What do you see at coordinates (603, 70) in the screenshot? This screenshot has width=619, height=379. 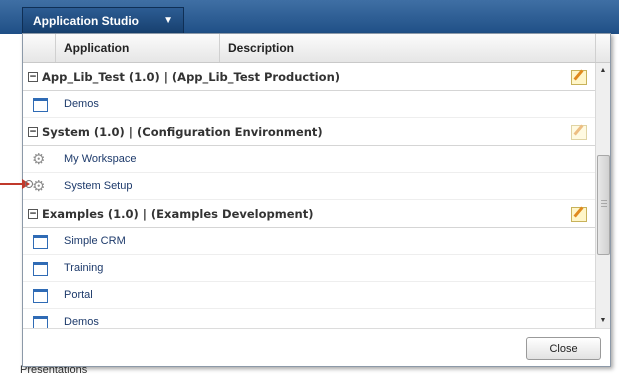 I see `scroll-up-icon: ▲` at bounding box center [603, 70].